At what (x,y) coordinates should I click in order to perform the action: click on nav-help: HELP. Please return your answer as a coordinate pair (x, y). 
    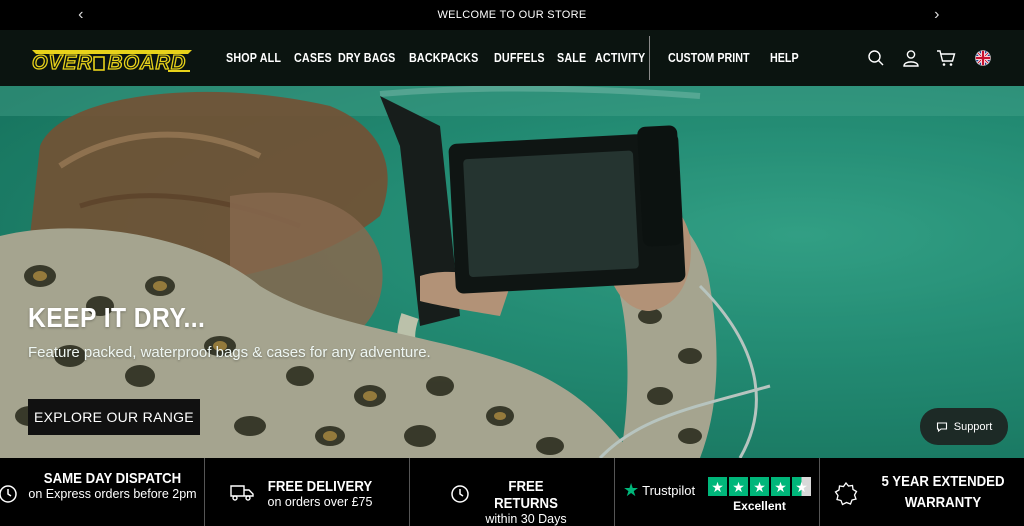
    Looking at the image, I should click on (784, 58).